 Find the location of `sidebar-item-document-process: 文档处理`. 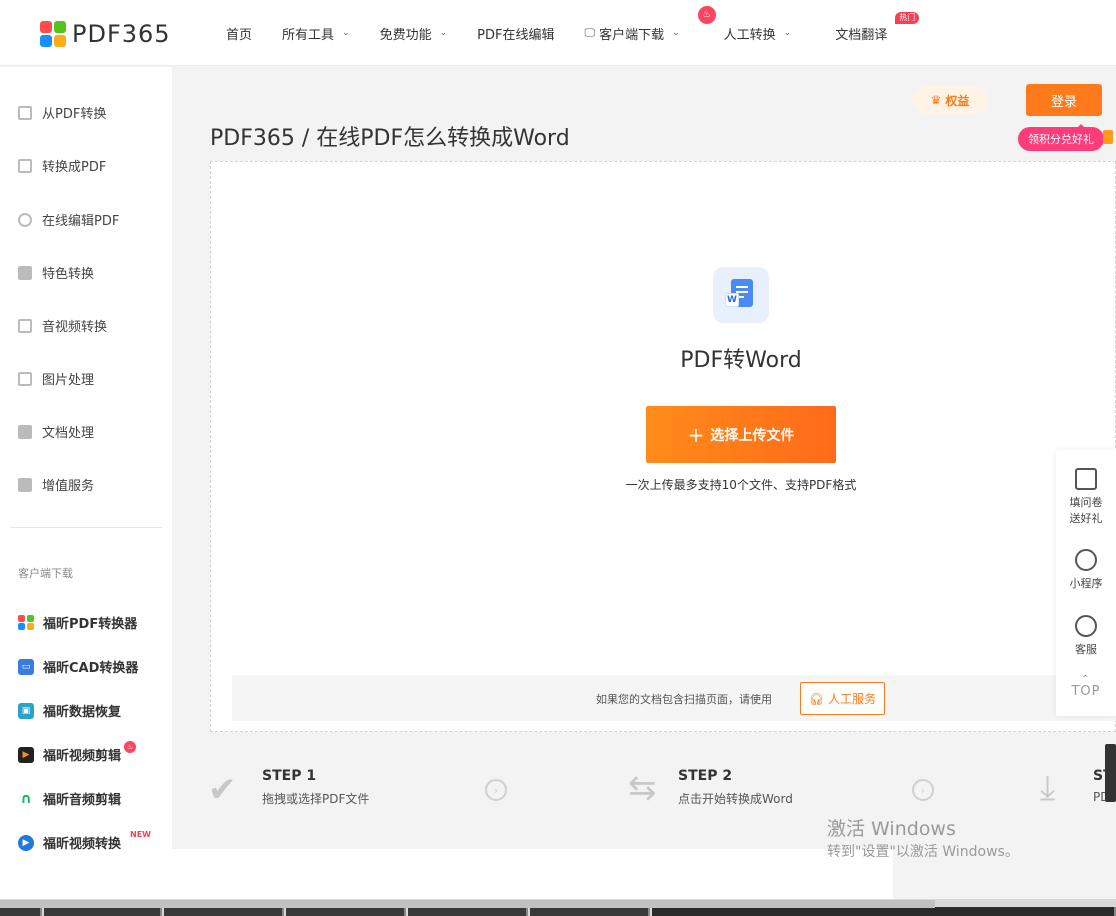

sidebar-item-document-process: 文档处理 is located at coordinates (56, 431).